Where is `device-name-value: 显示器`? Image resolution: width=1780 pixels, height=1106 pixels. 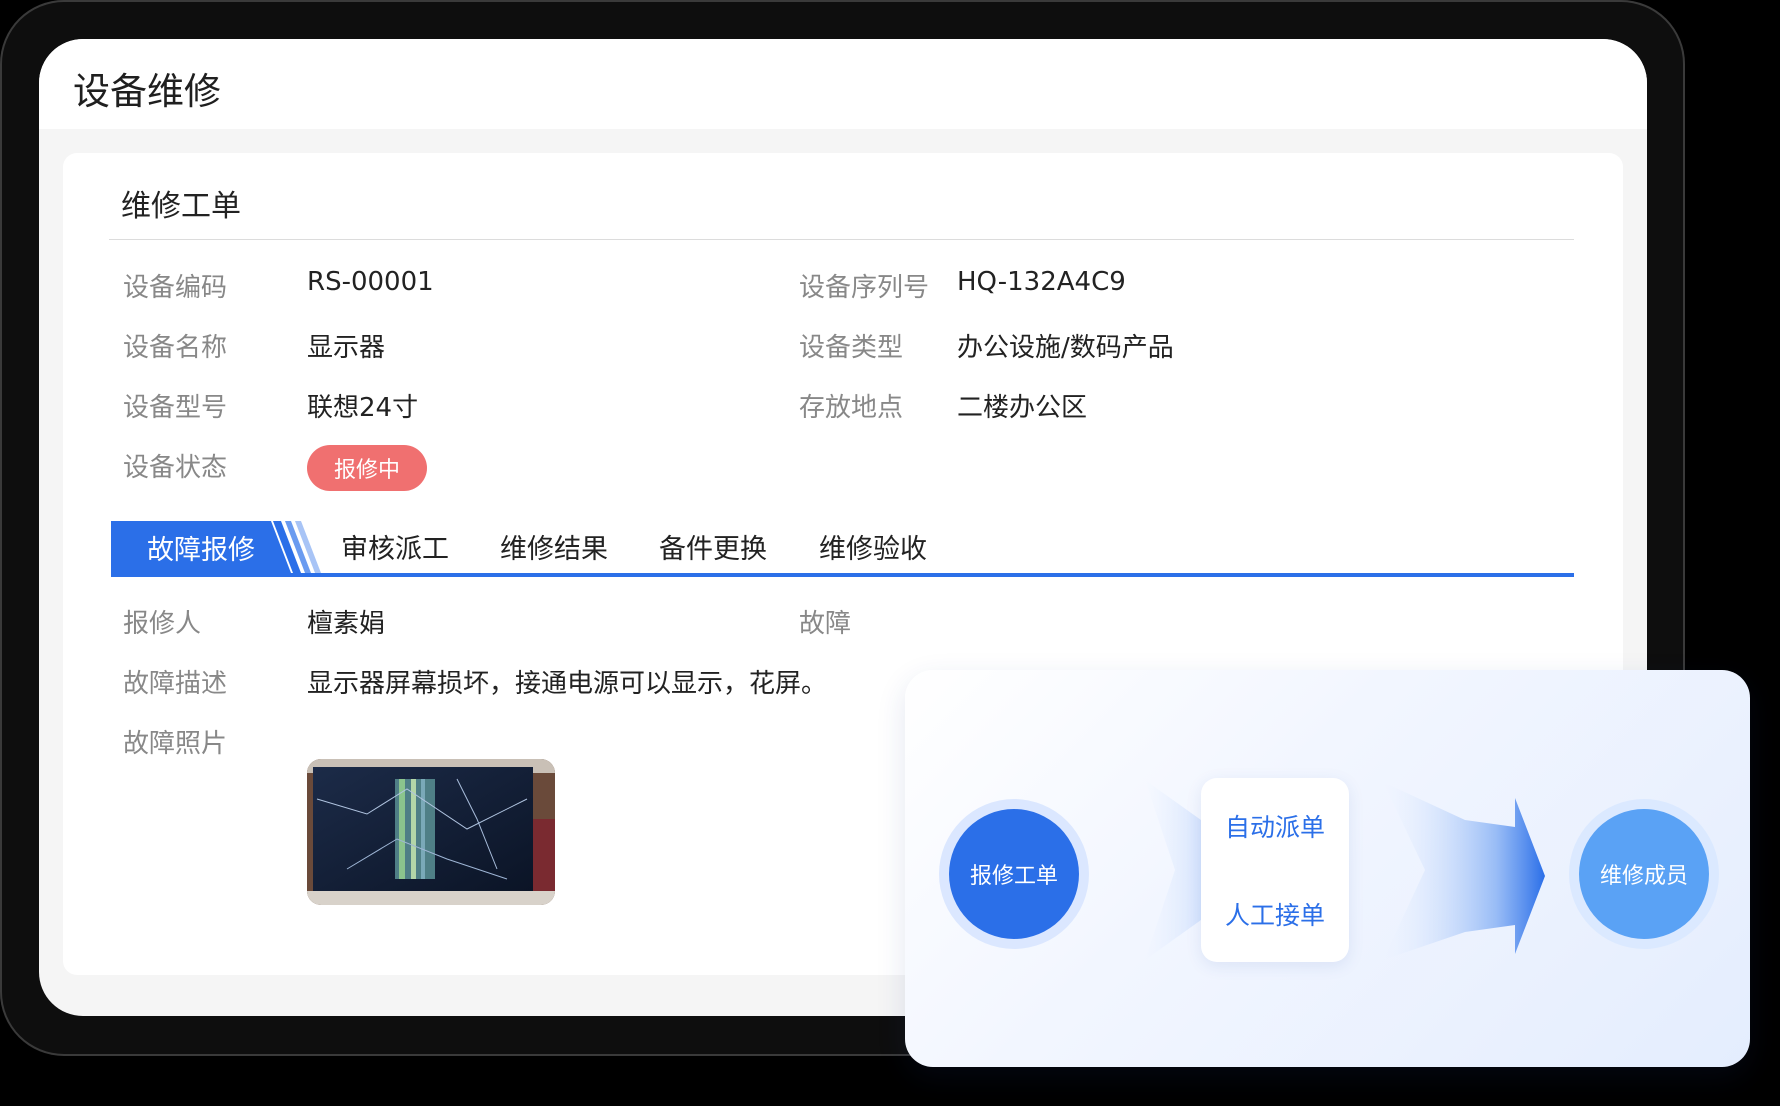 device-name-value: 显示器 is located at coordinates (346, 348).